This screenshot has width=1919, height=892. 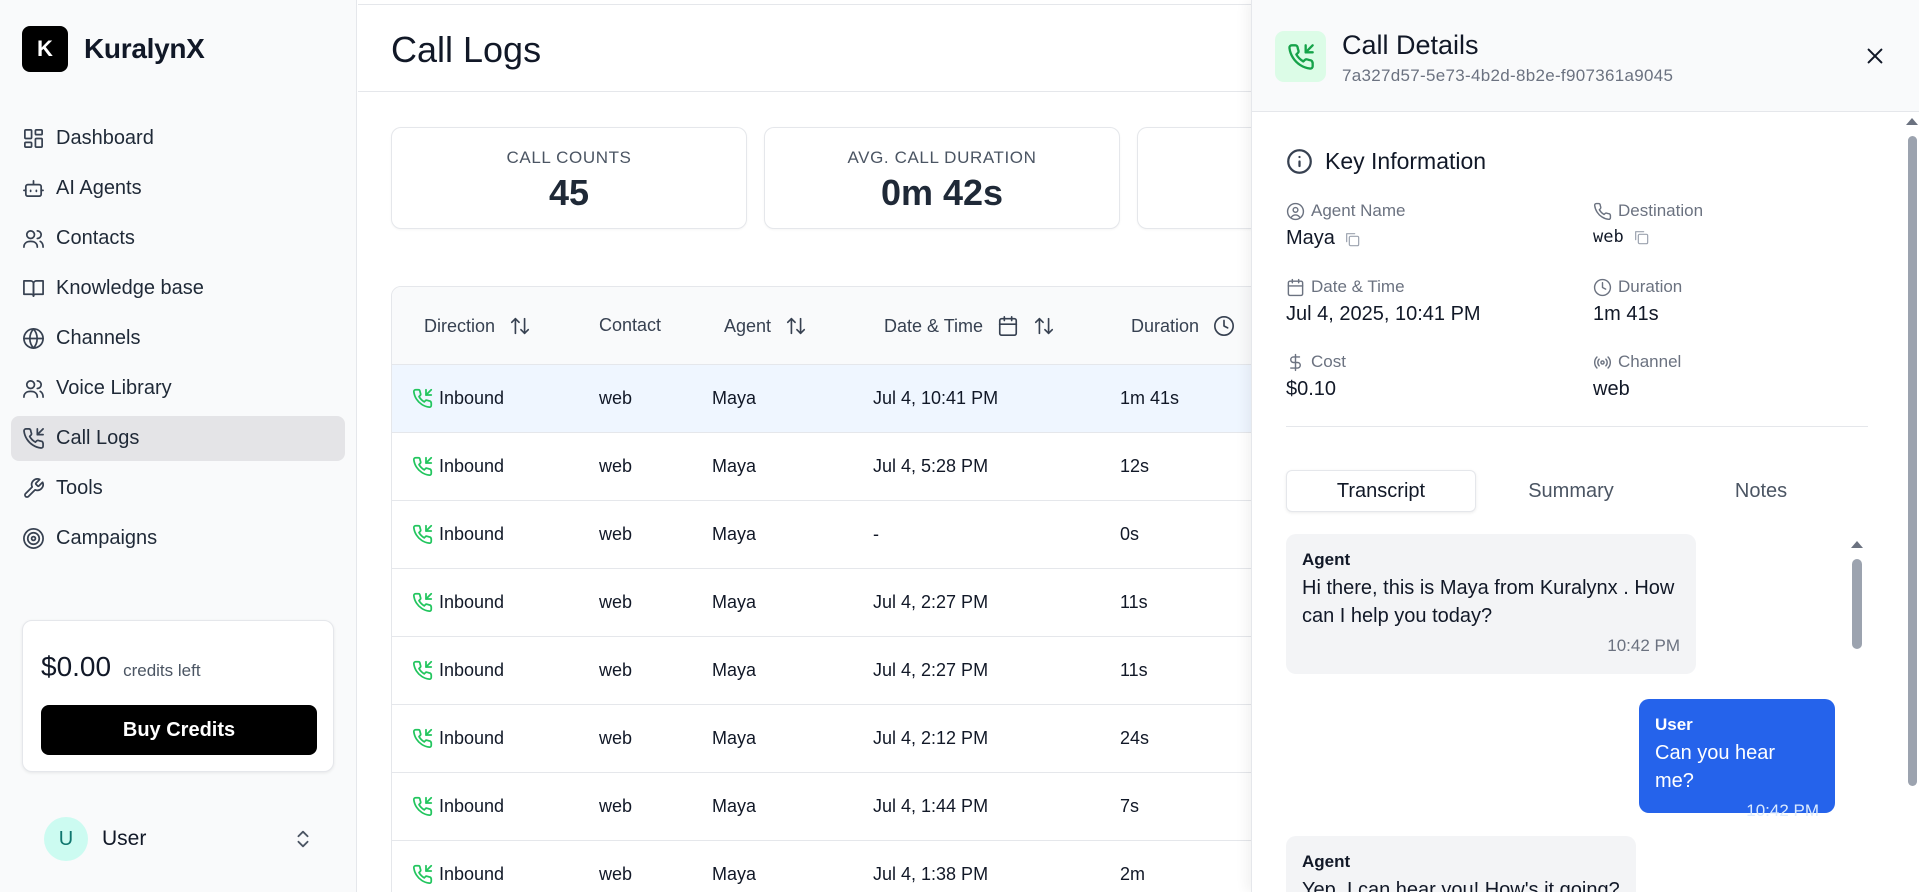 I want to click on user-circle-icon, so click(x=1295, y=211).